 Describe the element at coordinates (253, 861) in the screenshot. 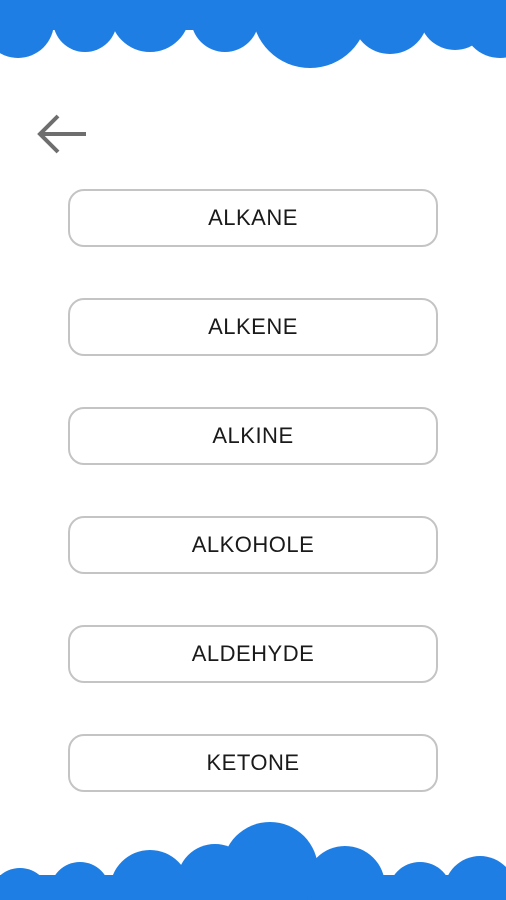

I see `bottom-cloud-decoration` at that location.